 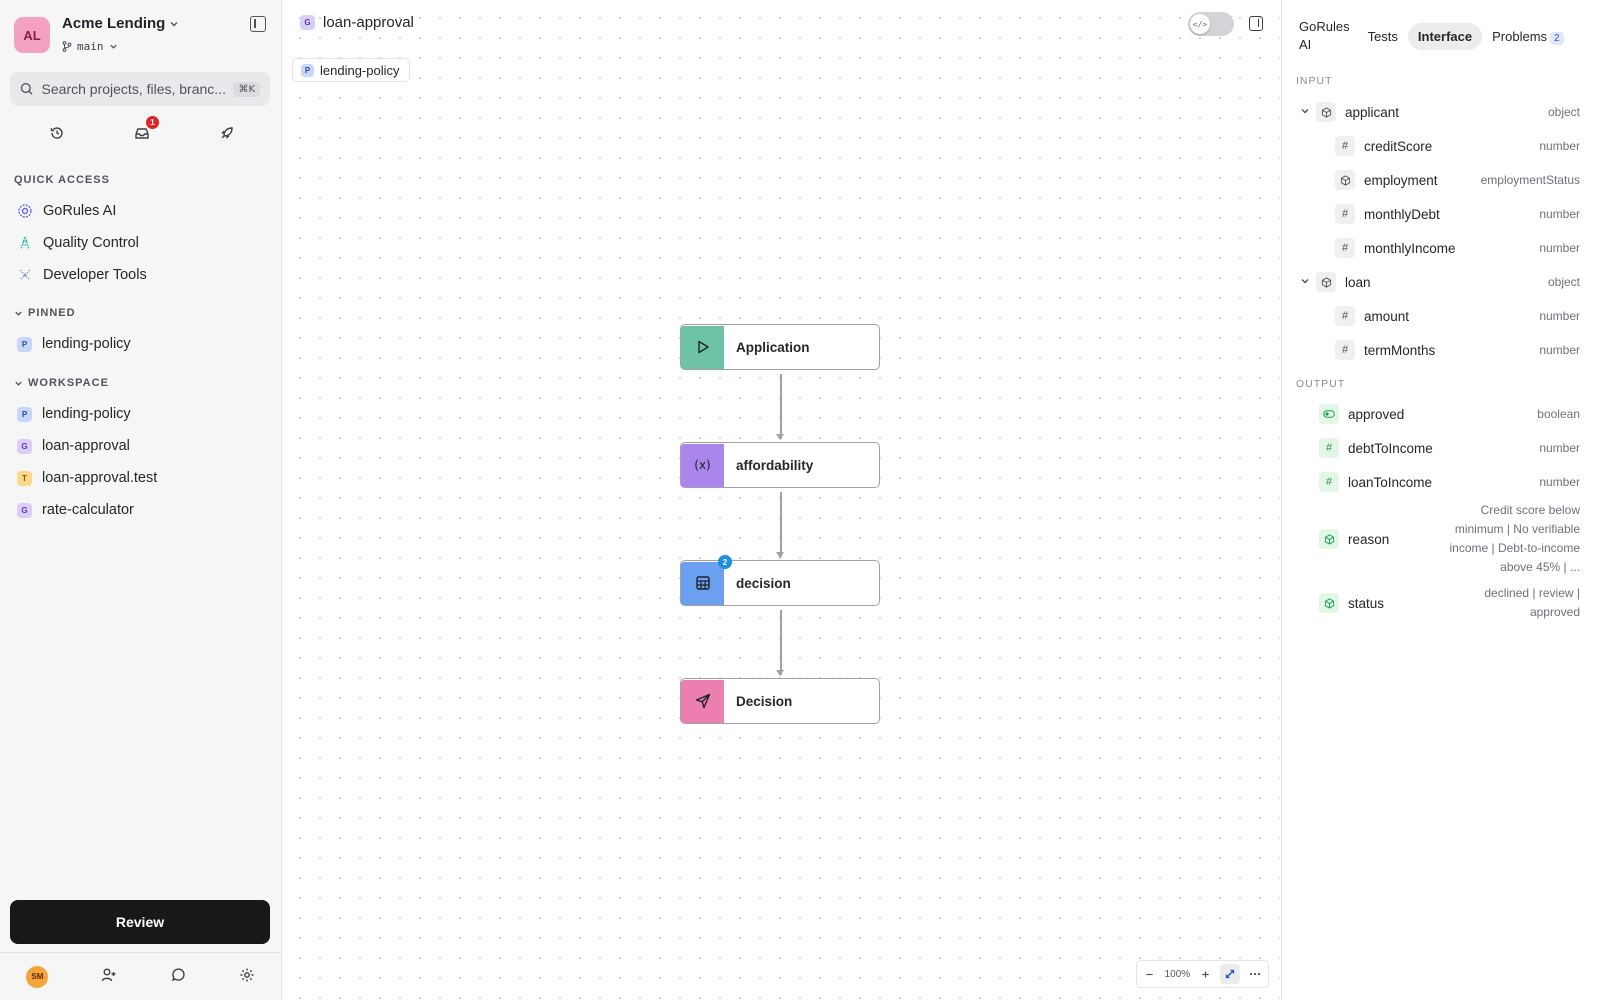 What do you see at coordinates (1445, 36) in the screenshot?
I see `tab-interface: Interface` at bounding box center [1445, 36].